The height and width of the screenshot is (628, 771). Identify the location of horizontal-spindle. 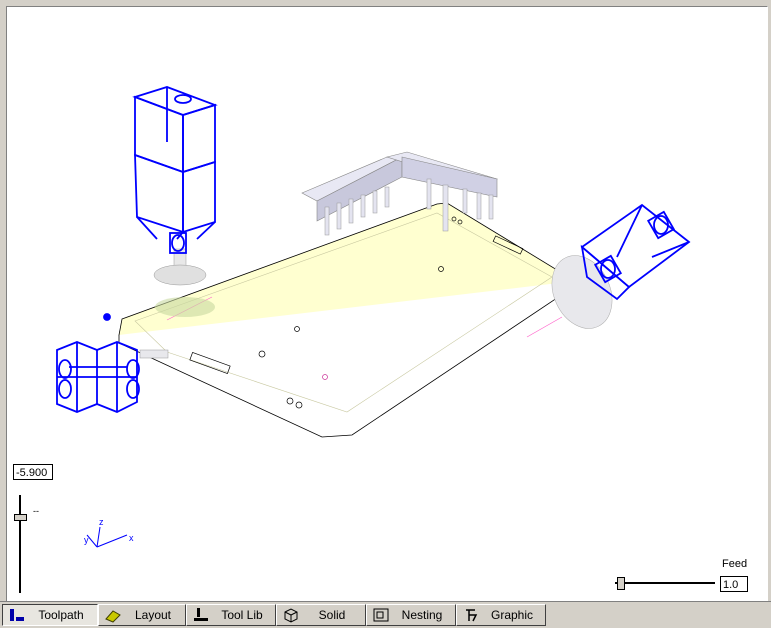
(154, 354).